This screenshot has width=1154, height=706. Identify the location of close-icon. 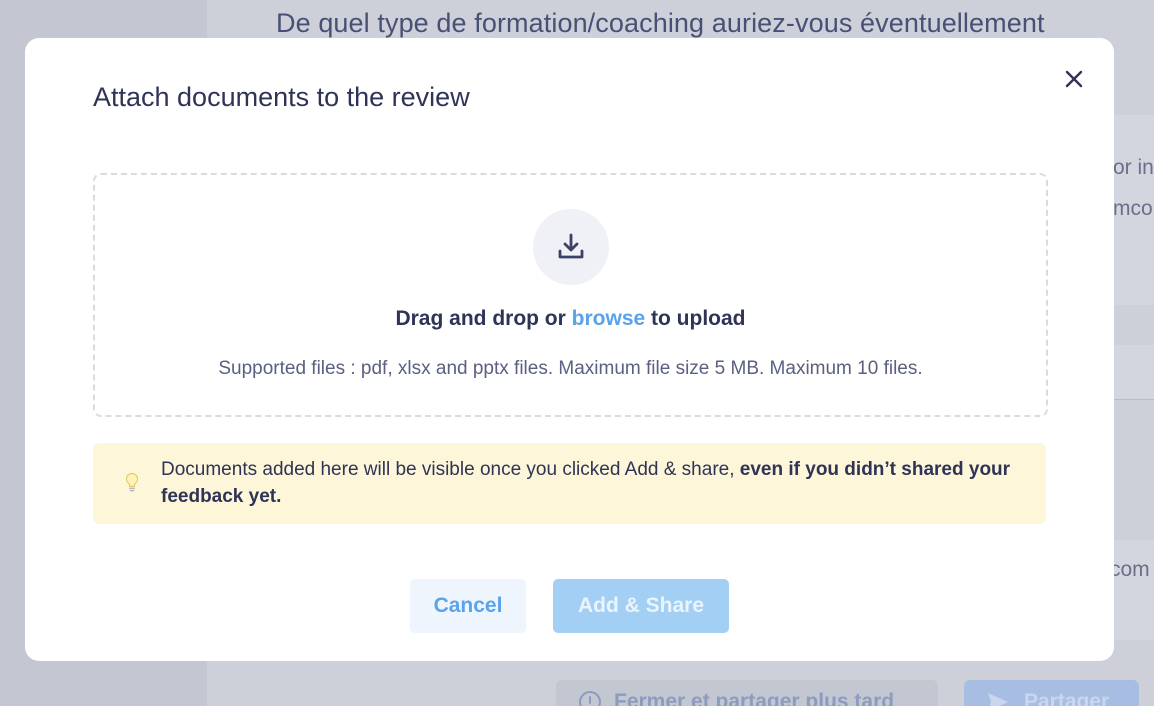
(1074, 79).